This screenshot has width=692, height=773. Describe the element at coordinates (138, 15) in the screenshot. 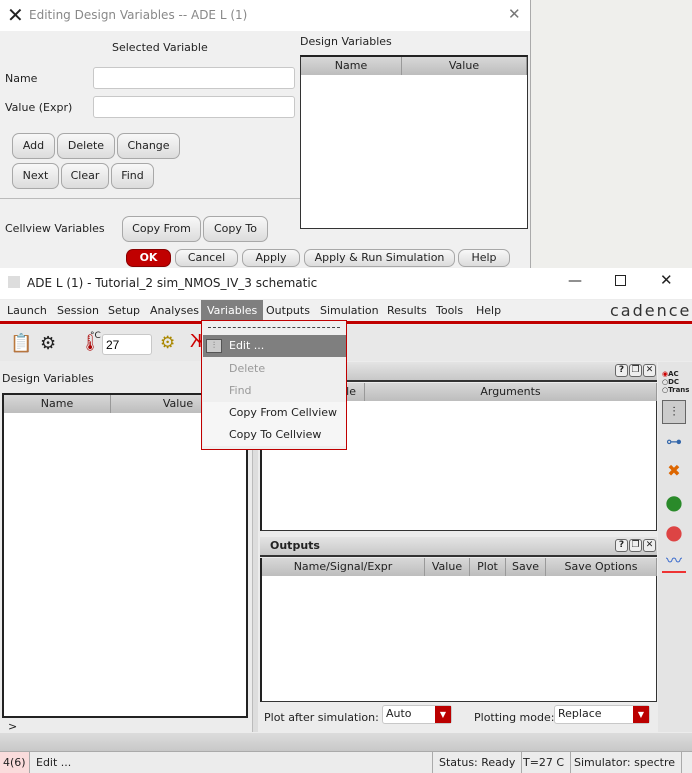

I see `dialog-title: Editing Design Variables -- ADE L (1)` at that location.